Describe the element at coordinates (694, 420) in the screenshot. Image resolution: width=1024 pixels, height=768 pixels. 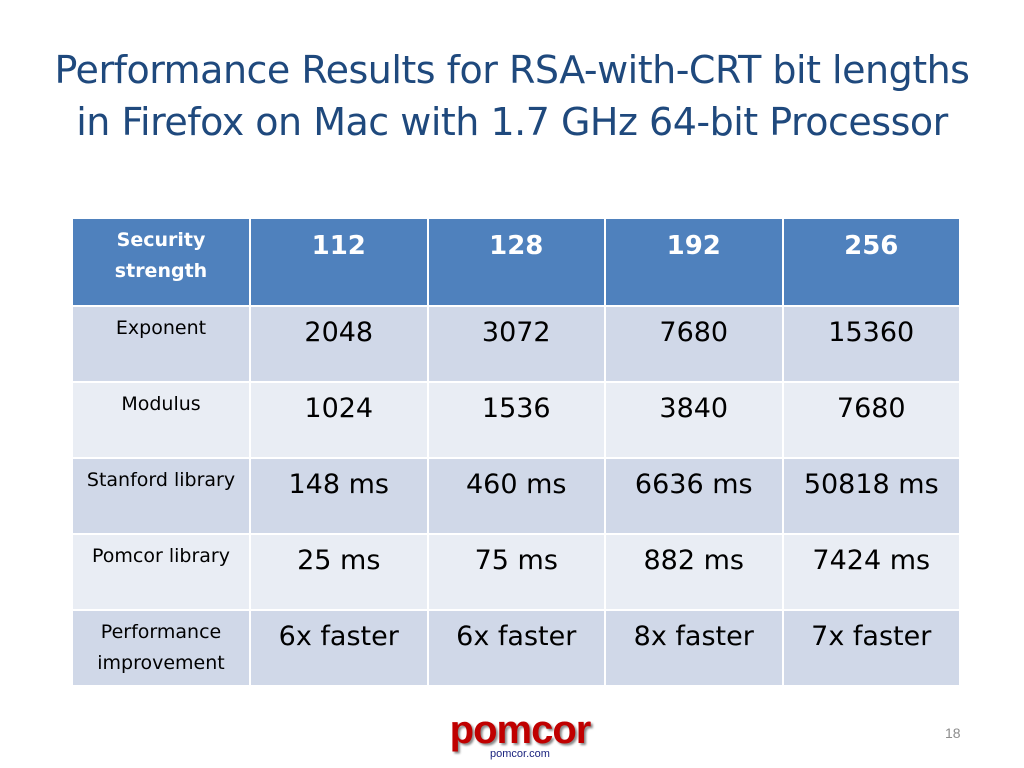
I see `table-cell: 3840` at that location.